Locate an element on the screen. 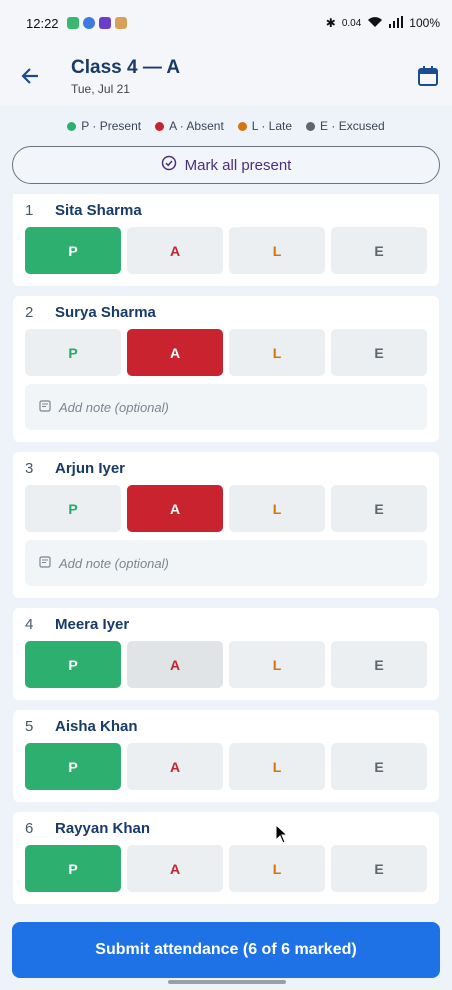 The width and height of the screenshot is (452, 990). mark-all-present-button: Mark all present is located at coordinates (226, 165).